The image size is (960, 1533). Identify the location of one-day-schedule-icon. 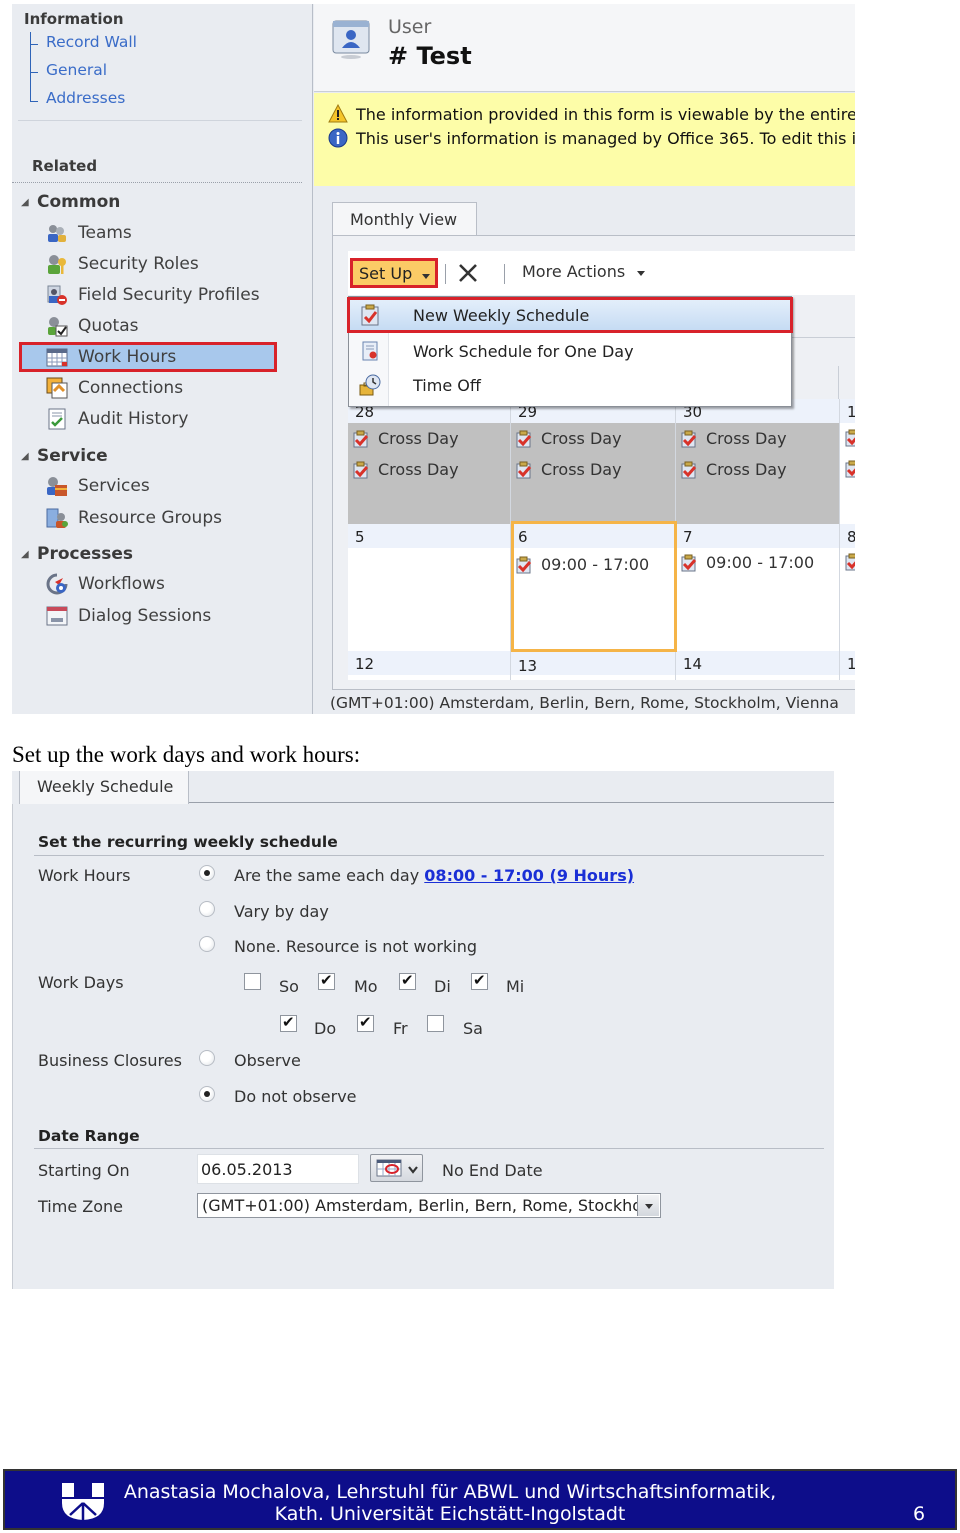
(370, 351).